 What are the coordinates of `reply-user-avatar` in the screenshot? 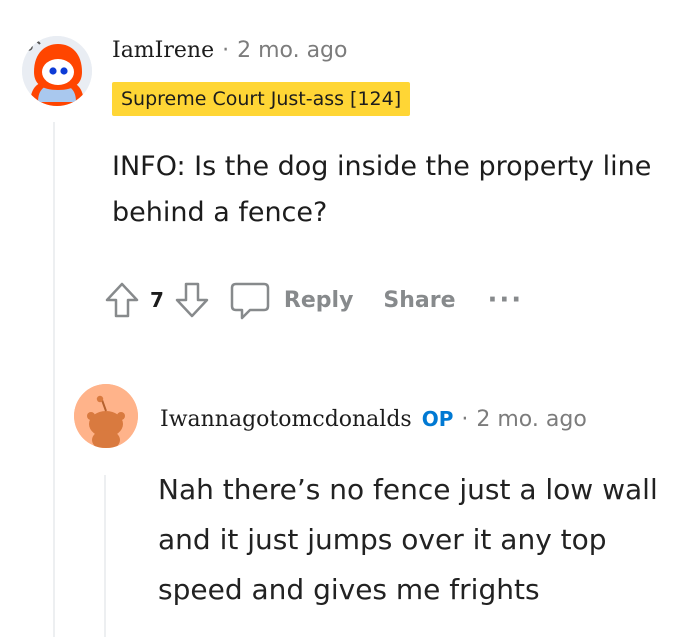 It's located at (106, 416).